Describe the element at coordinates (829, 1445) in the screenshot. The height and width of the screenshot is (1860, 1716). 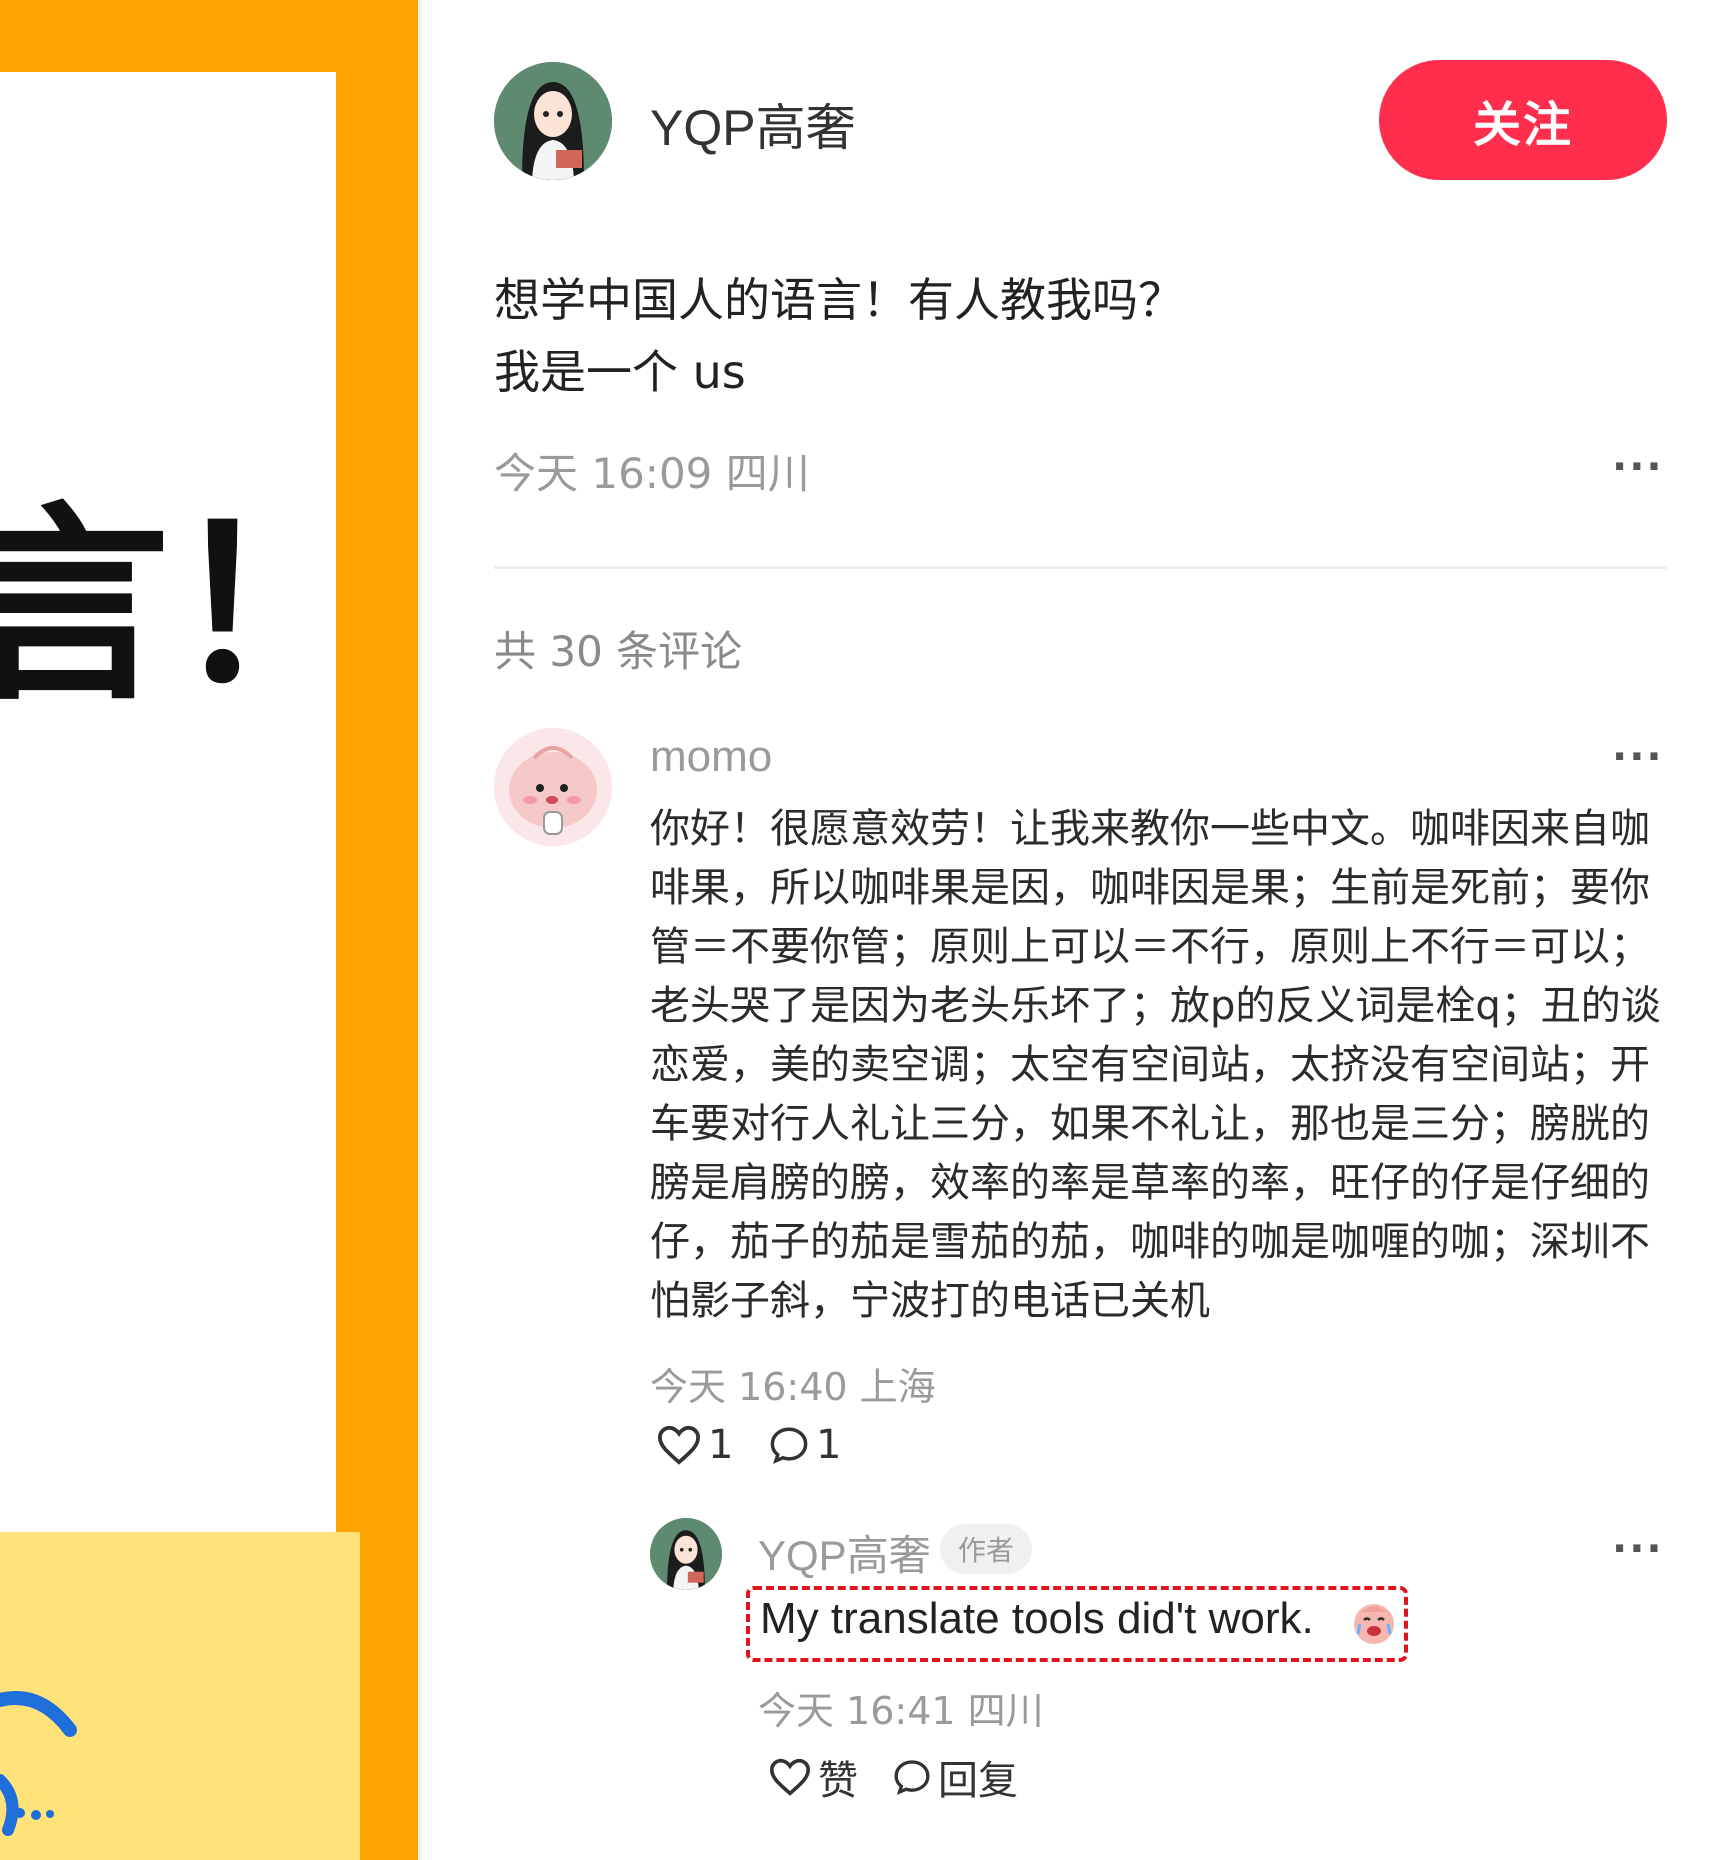
I see `reply-count: 1` at that location.